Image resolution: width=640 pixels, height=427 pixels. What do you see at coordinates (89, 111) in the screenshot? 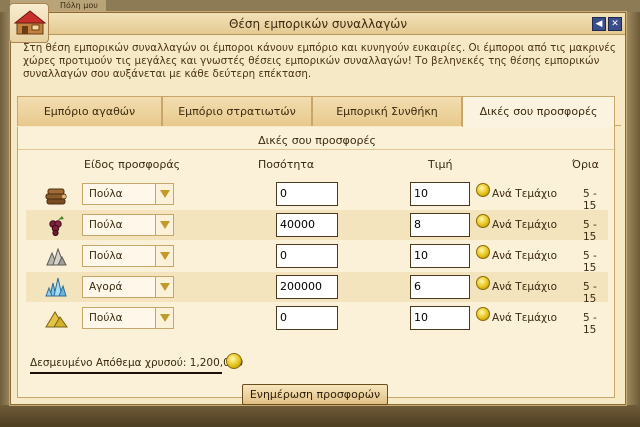
I see `tab-goods-trade: Εμπόριο αγαθών` at bounding box center [89, 111].